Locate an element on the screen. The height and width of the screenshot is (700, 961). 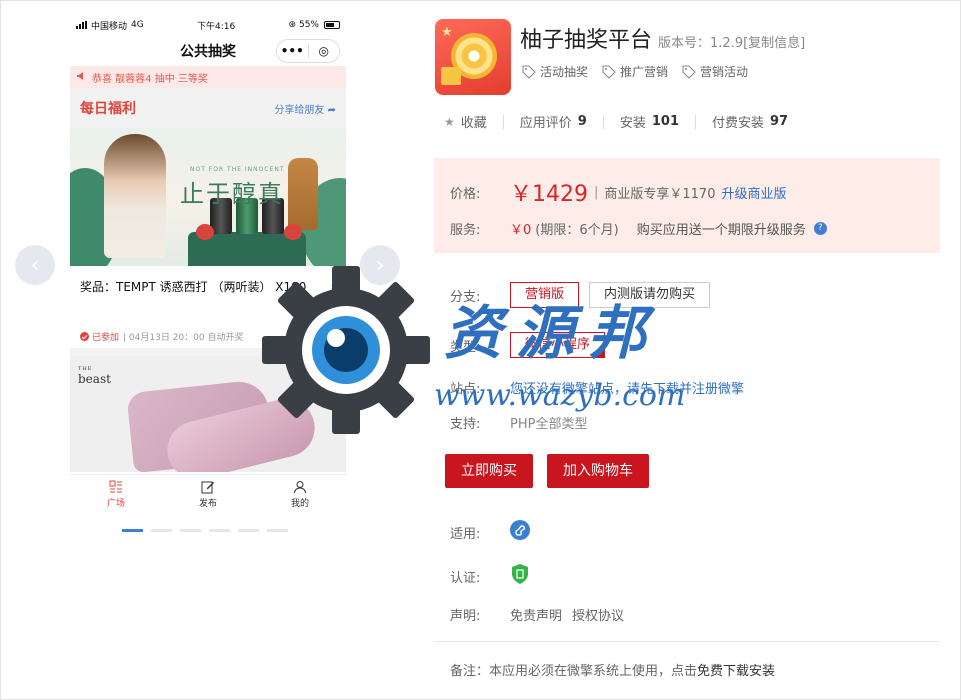
megaphone-icon is located at coordinates (81, 77).